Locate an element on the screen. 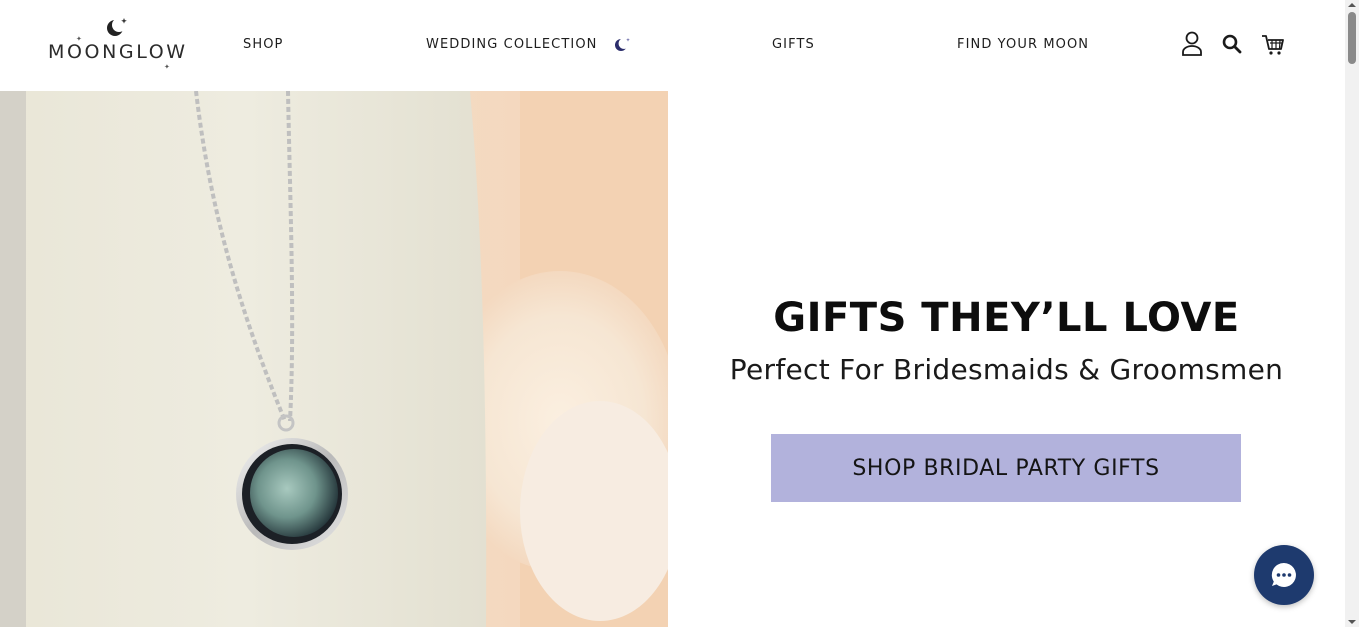 The height and width of the screenshot is (627, 1359). nav-shop: SHOP is located at coordinates (263, 44).